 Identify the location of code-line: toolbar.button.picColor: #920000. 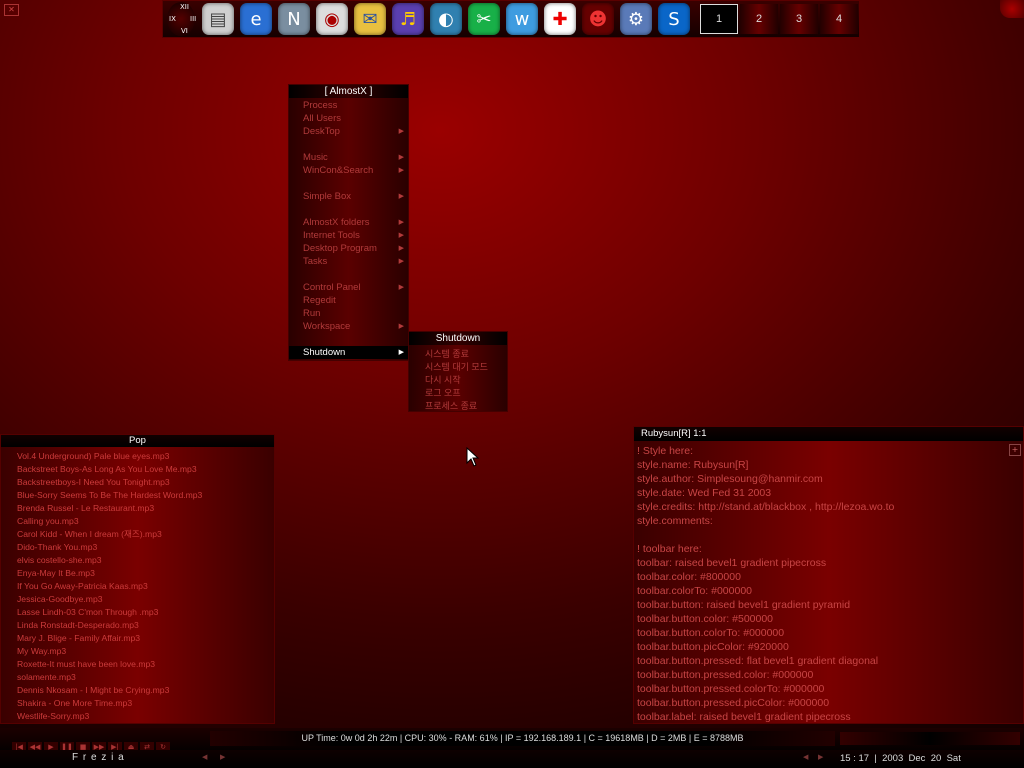
(713, 647).